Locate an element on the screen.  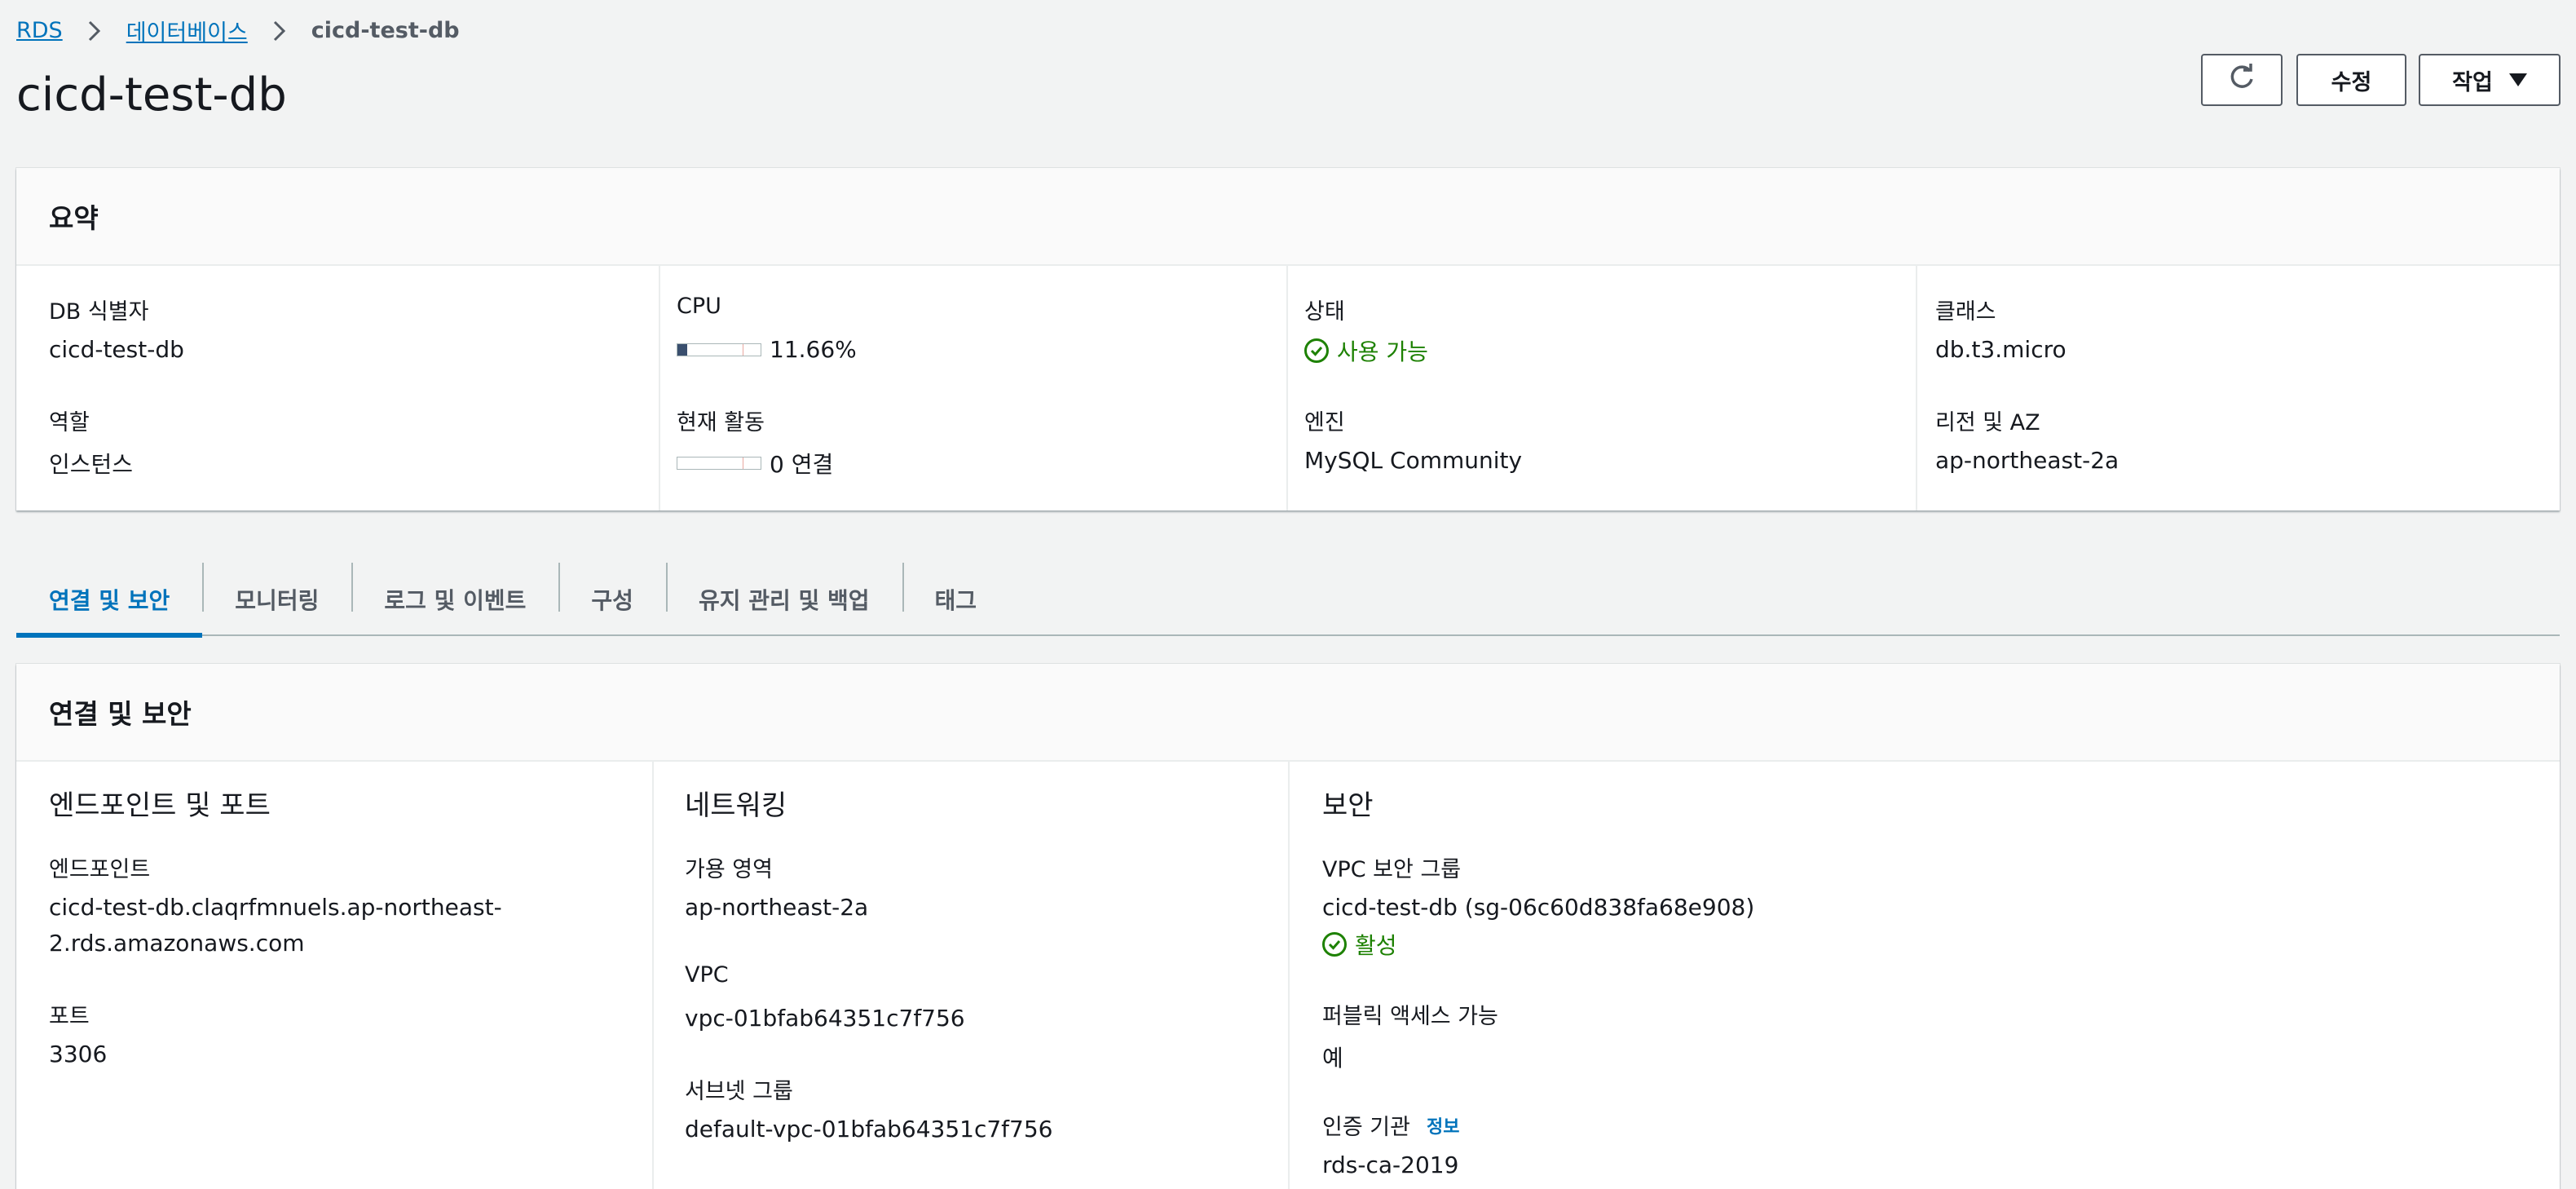
db-identifier-value: cicd-test-db is located at coordinates (116, 350).